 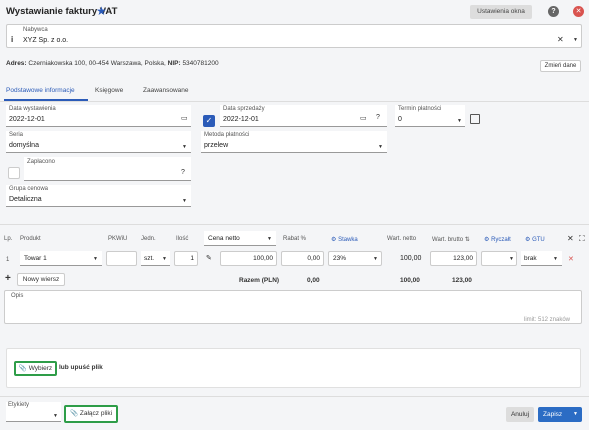 I want to click on unit-value: szt., so click(x=149, y=258).